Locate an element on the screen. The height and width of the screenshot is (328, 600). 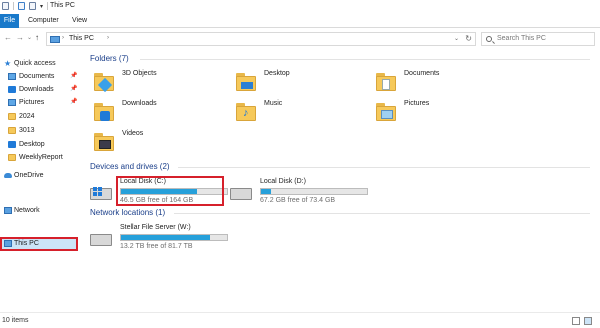
recent-locations-icon: ⌄ is located at coordinates (29, 38).